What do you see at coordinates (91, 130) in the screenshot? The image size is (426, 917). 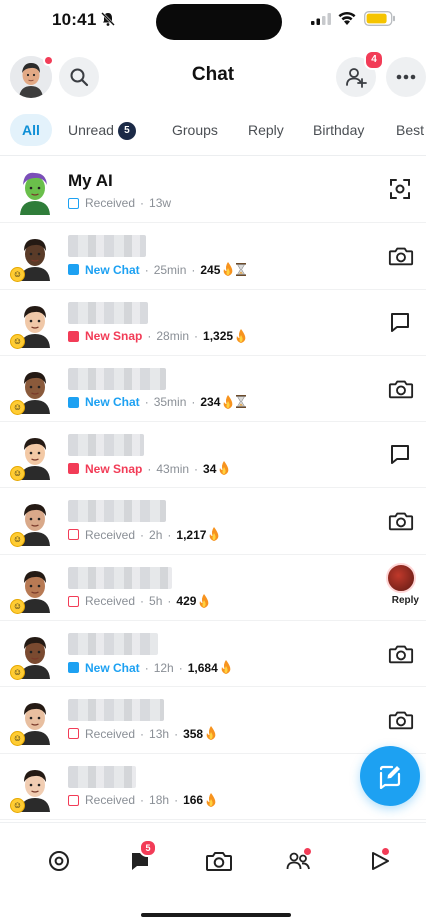 I see `tab-unread-label: Unread` at bounding box center [91, 130].